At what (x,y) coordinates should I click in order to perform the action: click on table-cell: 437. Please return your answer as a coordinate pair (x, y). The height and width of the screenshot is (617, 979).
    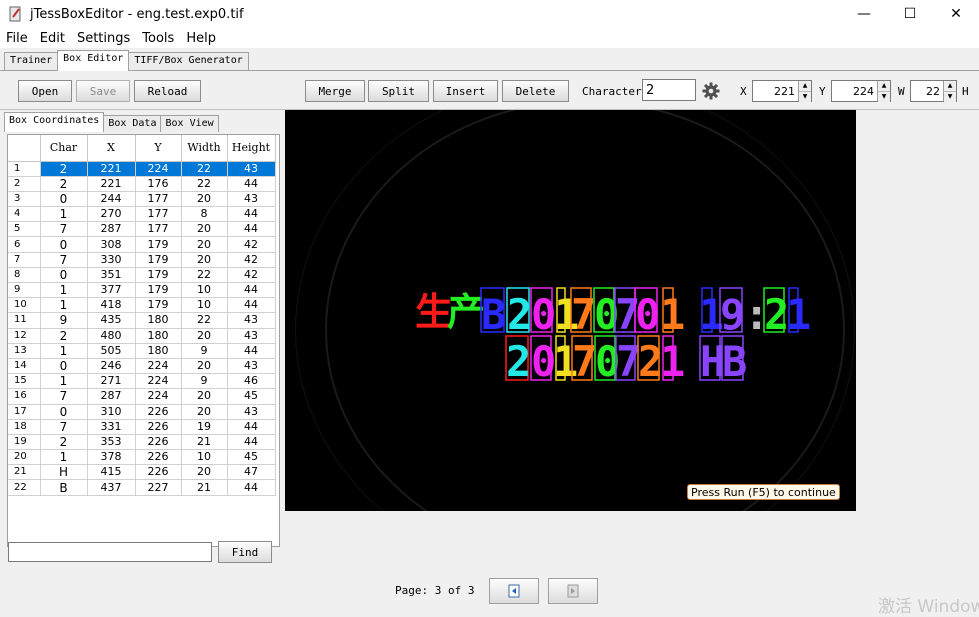
    Looking at the image, I should click on (111, 487).